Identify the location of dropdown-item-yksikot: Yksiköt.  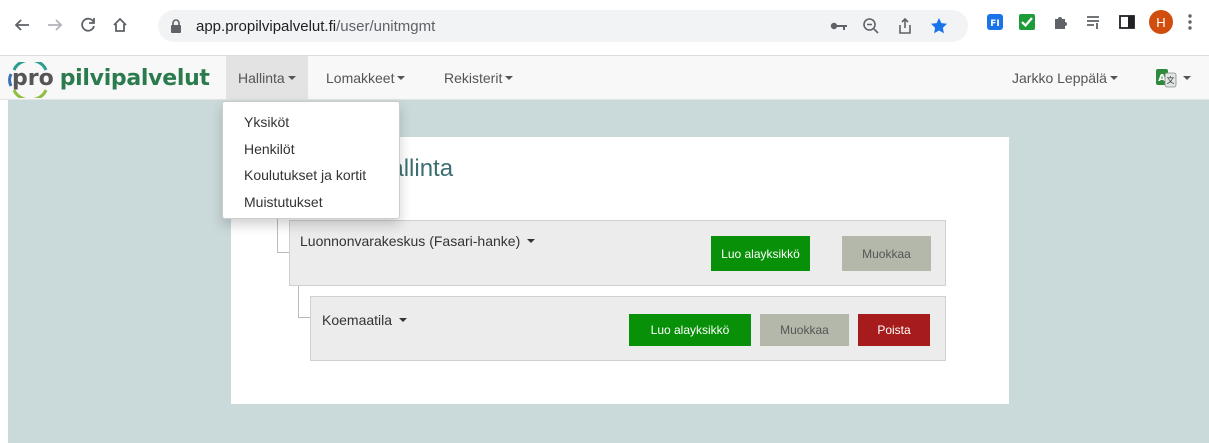
(311, 122).